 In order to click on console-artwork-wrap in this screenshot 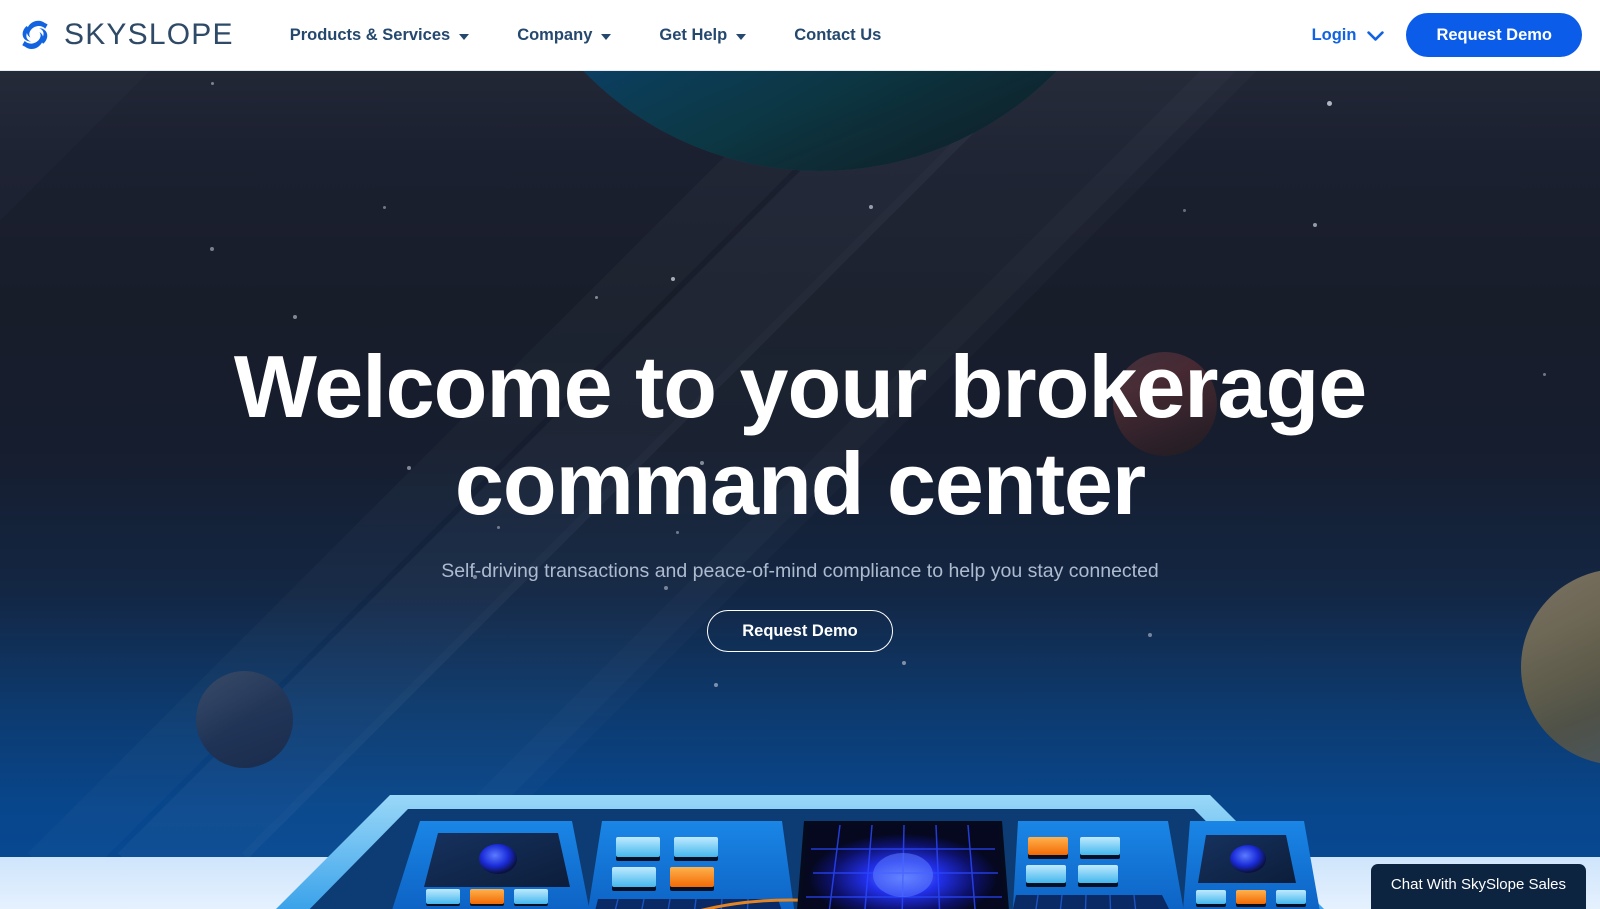, I will do `click(800, 841)`.